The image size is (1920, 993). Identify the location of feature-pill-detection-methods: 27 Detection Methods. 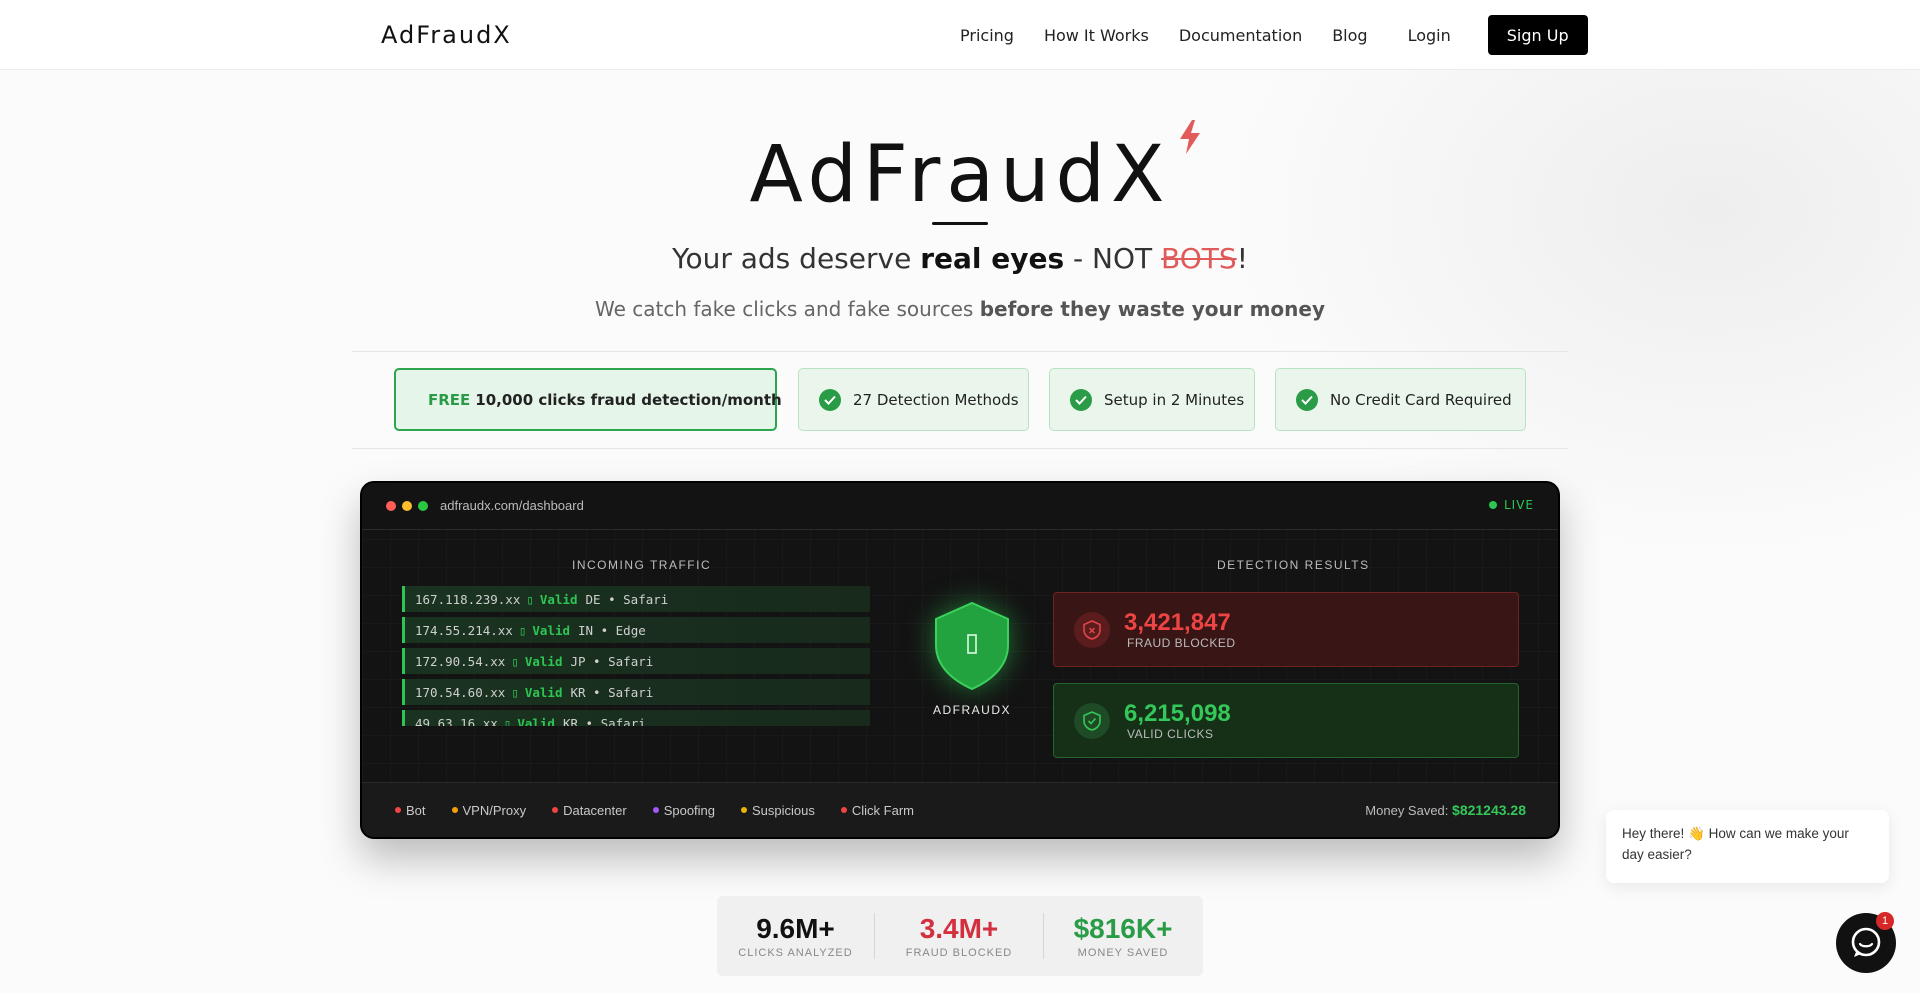
(913, 399).